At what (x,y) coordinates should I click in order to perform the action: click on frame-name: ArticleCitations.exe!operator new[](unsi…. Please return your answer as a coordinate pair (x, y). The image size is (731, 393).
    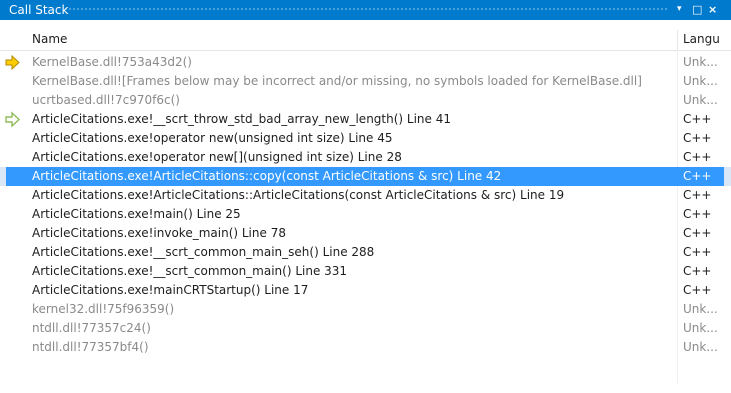
    Looking at the image, I should click on (217, 157).